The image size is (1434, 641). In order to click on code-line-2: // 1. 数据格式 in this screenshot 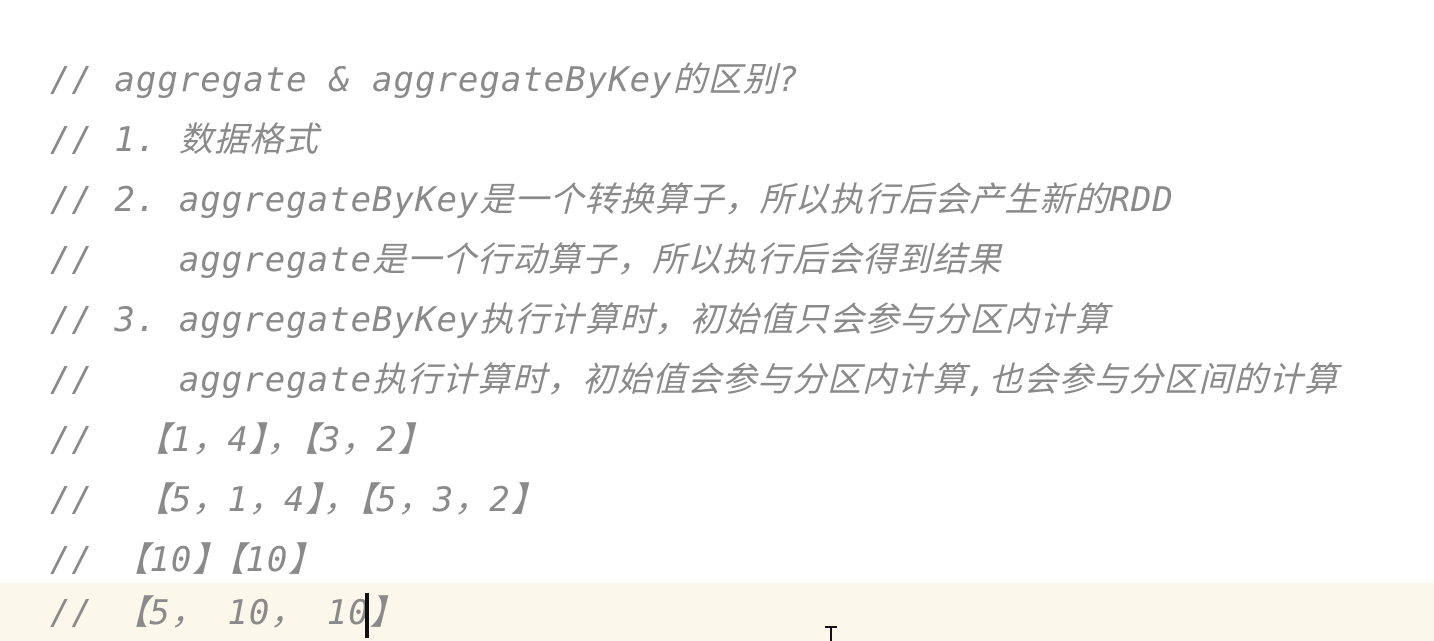, I will do `click(717, 140)`.